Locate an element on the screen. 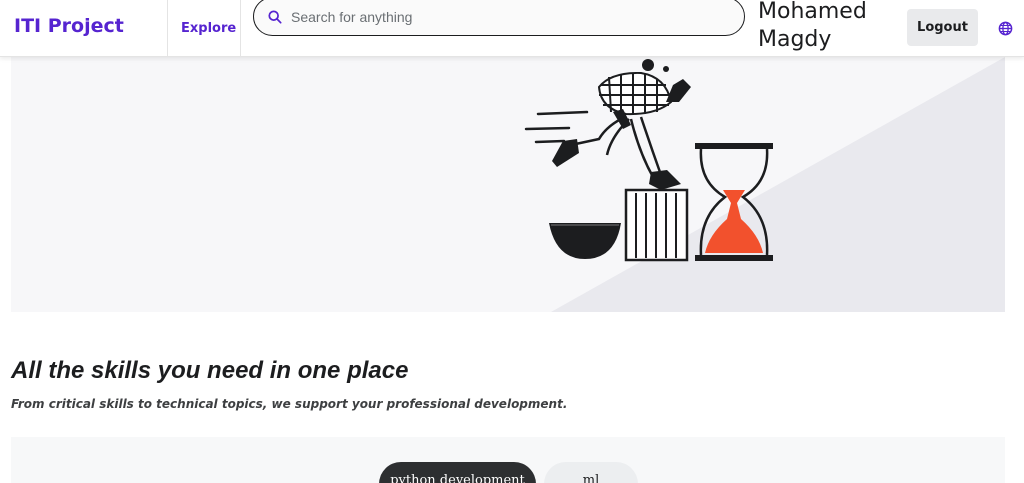 Image resolution: width=1024 pixels, height=483 pixels. search-bar is located at coordinates (499, 18).